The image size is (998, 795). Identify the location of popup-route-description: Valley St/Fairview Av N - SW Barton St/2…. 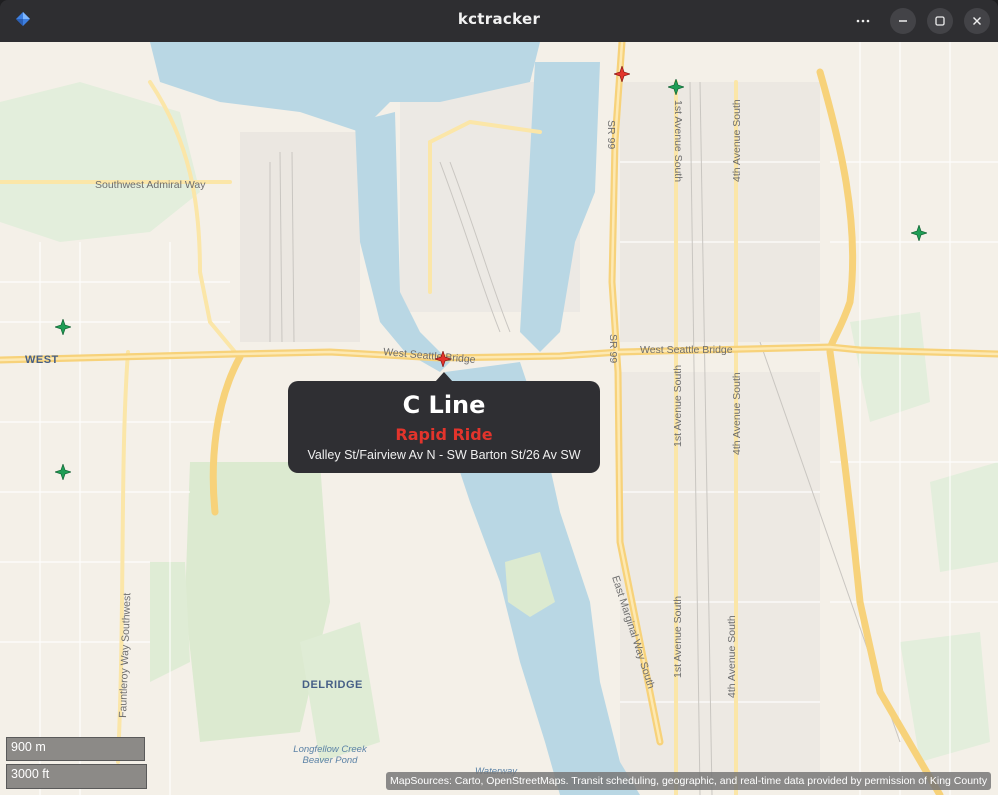
(444, 455).